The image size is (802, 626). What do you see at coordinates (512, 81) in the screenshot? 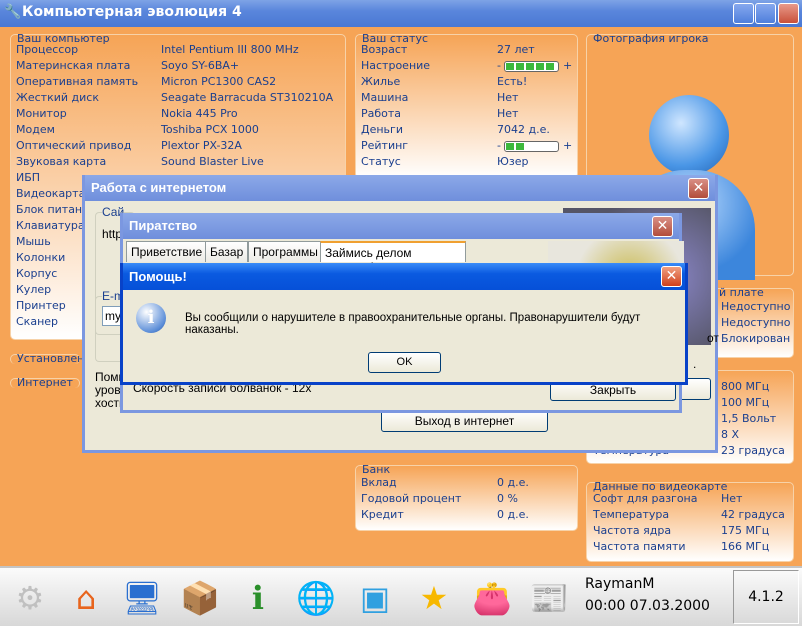
I see `row-value: Есть!` at bounding box center [512, 81].